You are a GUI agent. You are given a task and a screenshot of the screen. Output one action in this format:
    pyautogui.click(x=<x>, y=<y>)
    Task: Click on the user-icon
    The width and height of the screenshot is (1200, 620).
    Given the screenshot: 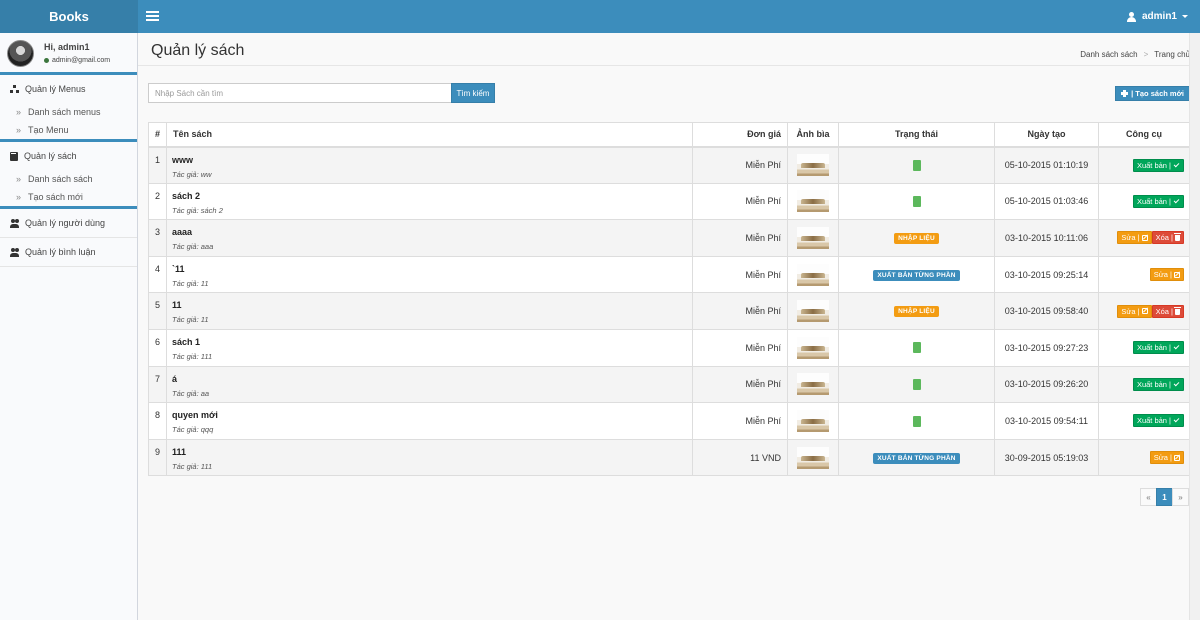 What is the action you would take?
    pyautogui.click(x=1131, y=16)
    